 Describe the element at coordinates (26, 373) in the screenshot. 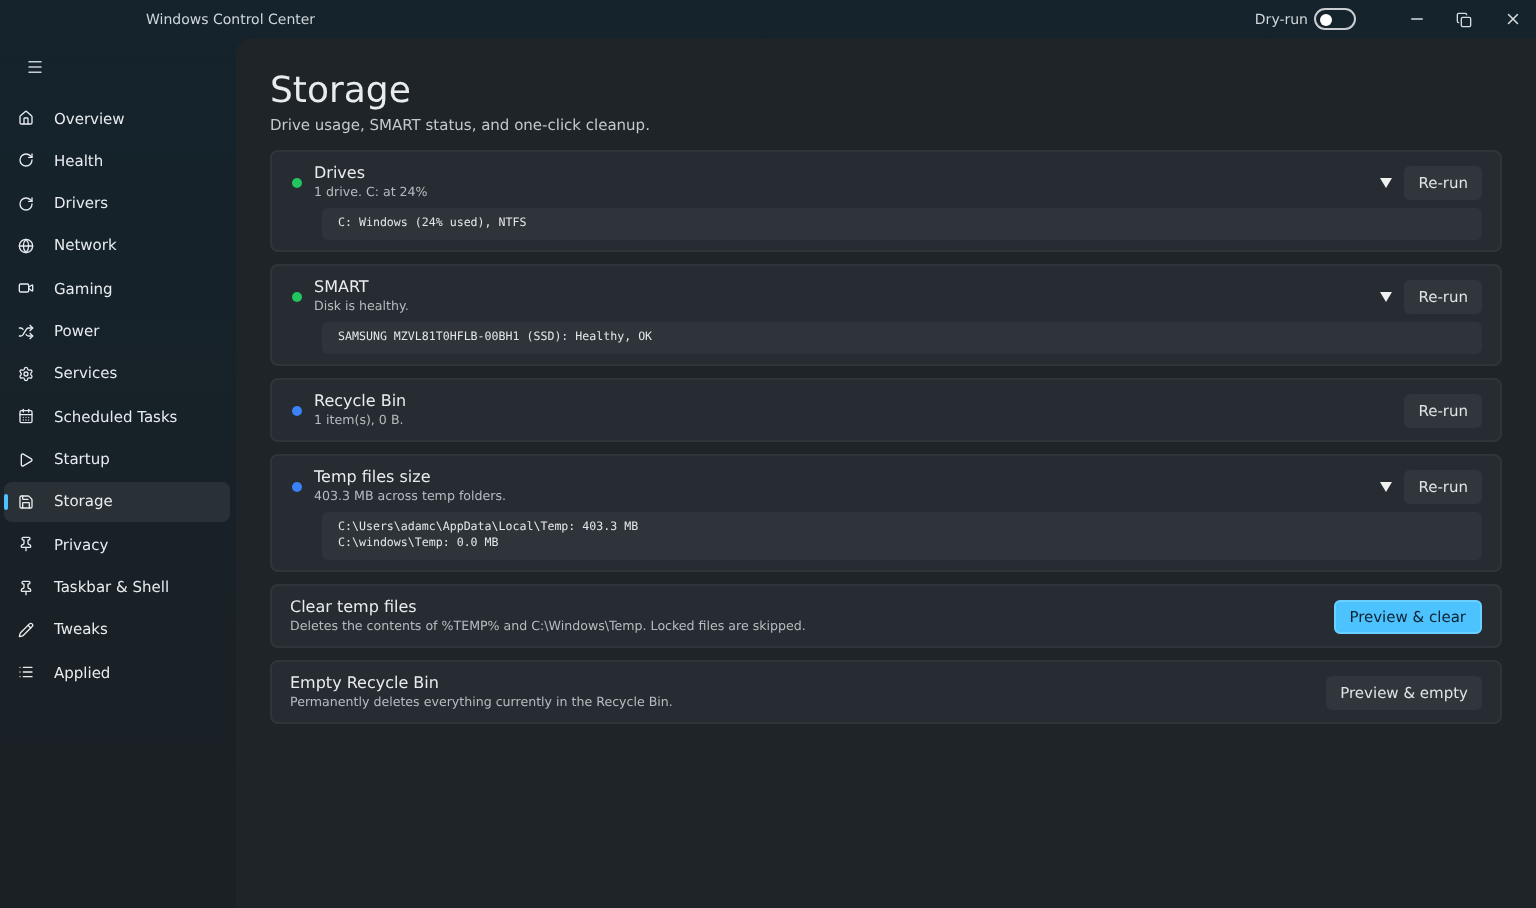

I see `settings-icon` at that location.